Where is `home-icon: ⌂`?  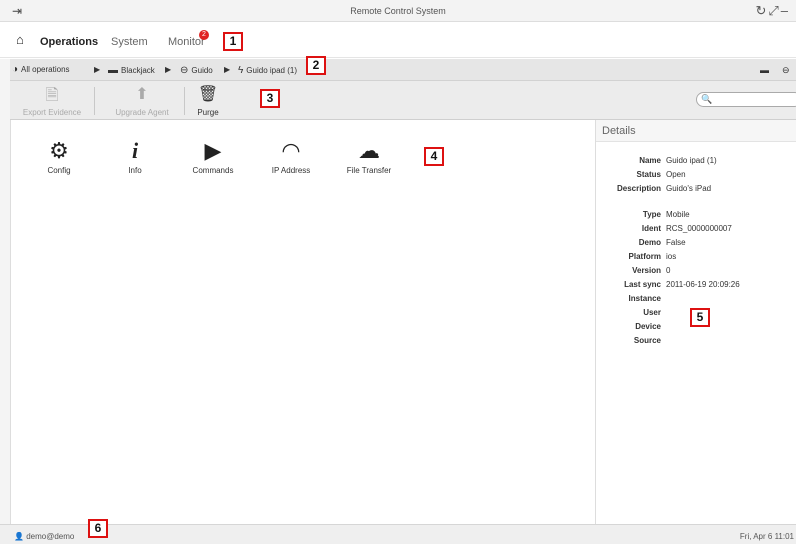
home-icon: ⌂ is located at coordinates (20, 39).